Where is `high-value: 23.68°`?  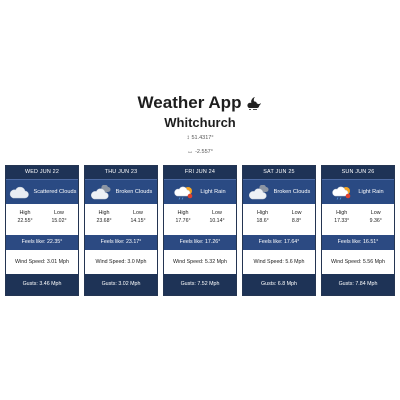
high-value: 23.68° is located at coordinates (104, 220).